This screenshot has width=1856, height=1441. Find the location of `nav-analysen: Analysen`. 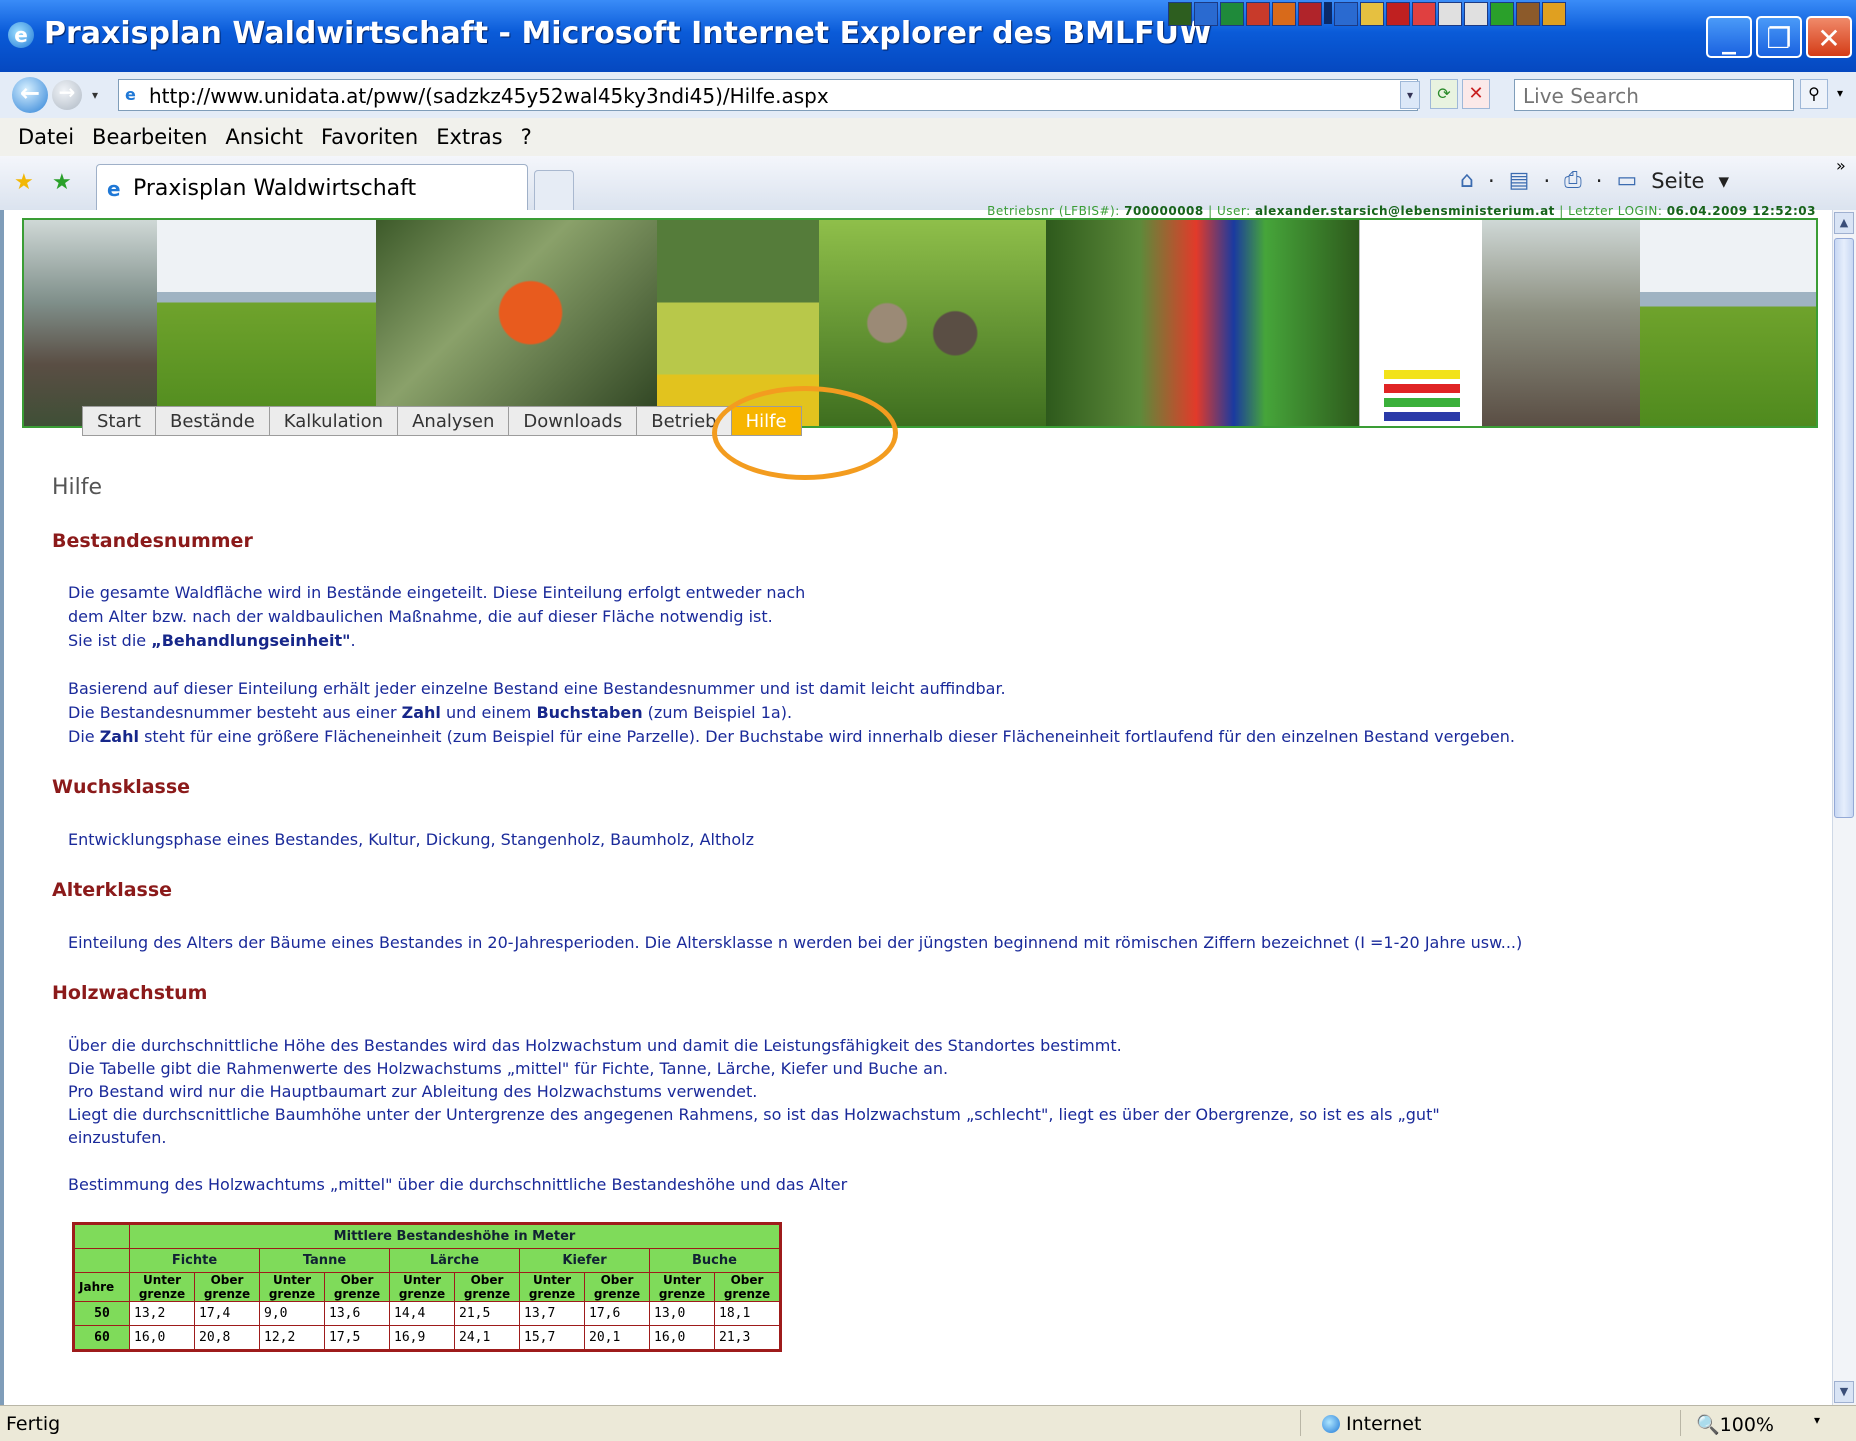

nav-analysen: Analysen is located at coordinates (454, 421).